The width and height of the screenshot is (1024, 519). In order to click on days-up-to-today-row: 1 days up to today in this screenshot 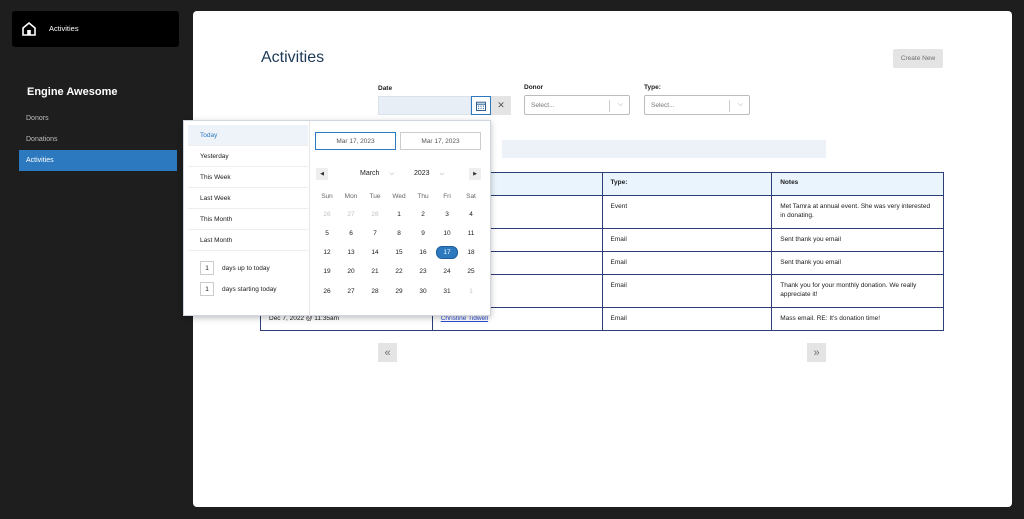, I will do `click(235, 268)`.